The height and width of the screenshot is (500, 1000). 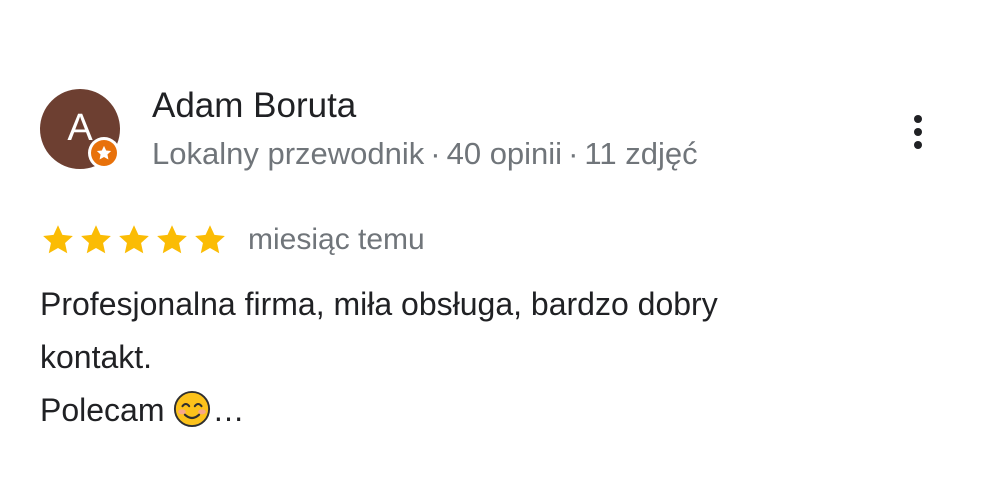 I want to click on review-text-line-content: Polecam, so click(x=102, y=410).